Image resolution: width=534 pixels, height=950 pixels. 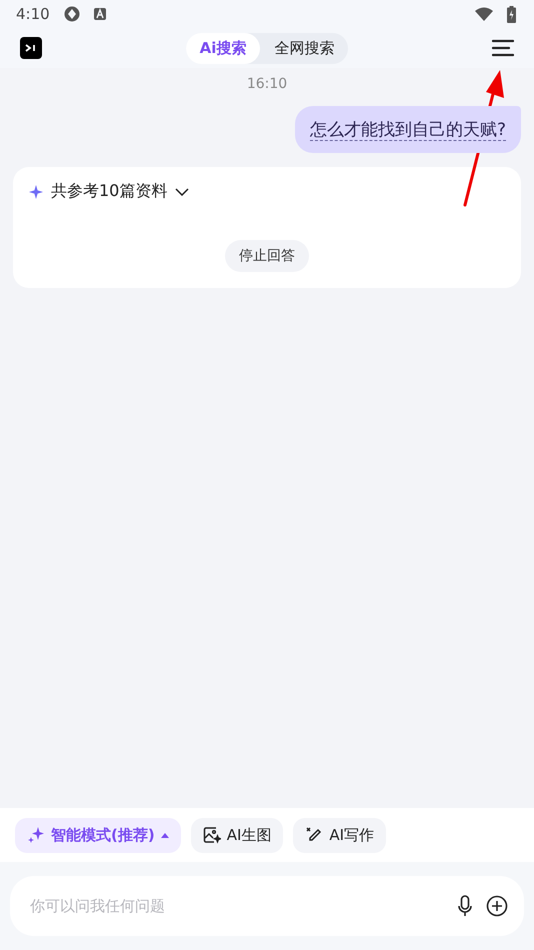 I want to click on status-time: 4:10, so click(x=33, y=14).